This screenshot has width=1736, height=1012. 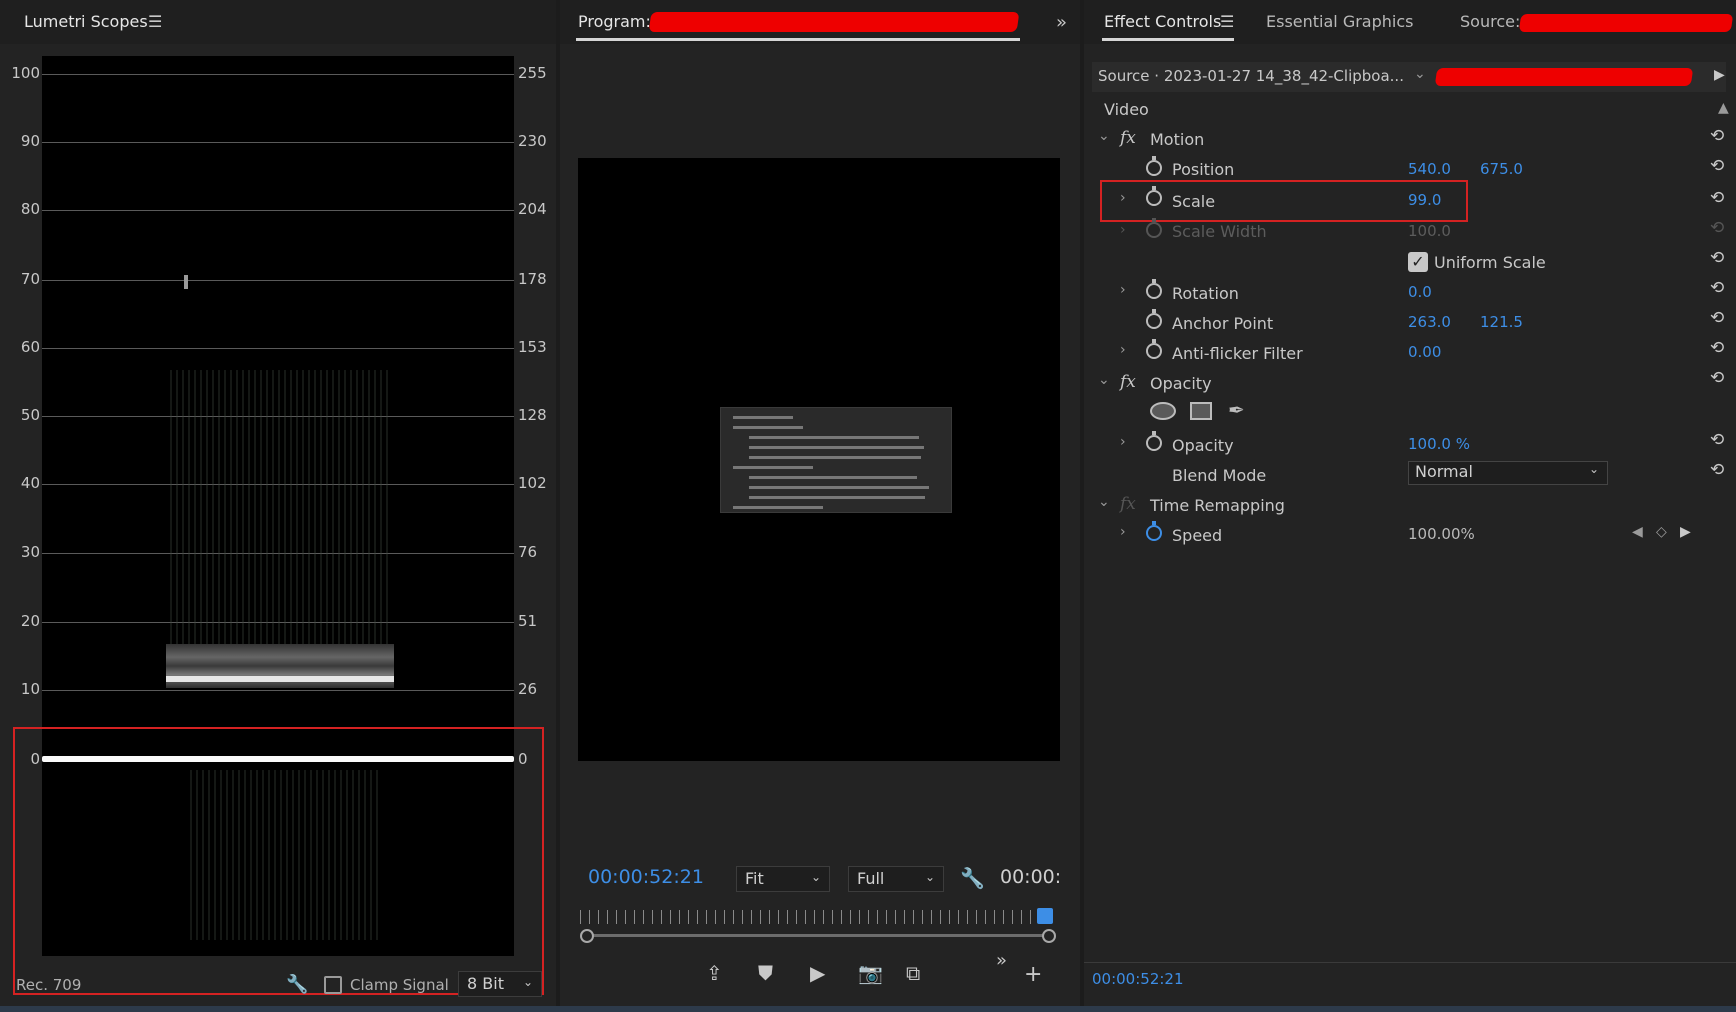 What do you see at coordinates (86, 21) in the screenshot?
I see `scopes-title: Lumetri Scopes` at bounding box center [86, 21].